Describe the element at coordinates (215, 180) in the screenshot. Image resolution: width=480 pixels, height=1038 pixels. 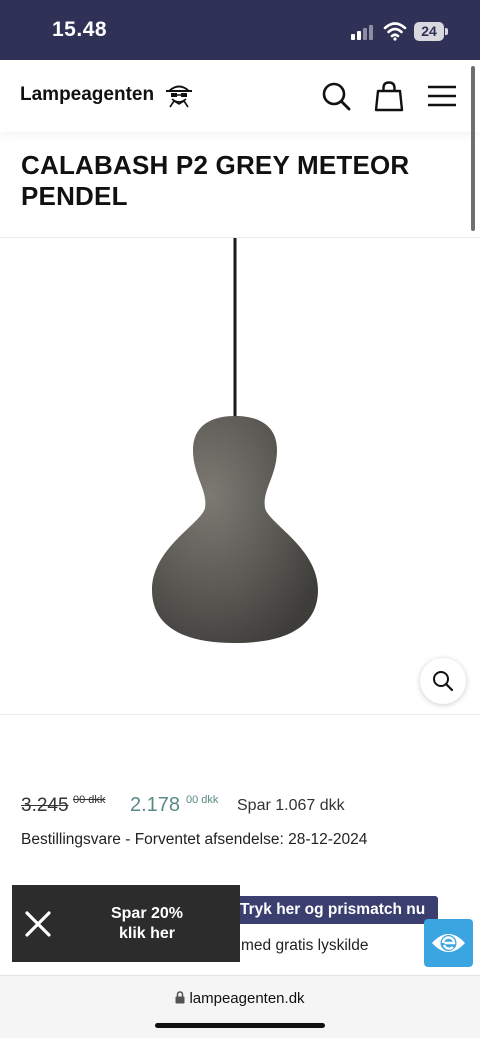
I see `product-title: CALABASH P2 GREY METEOR PENDEL` at that location.